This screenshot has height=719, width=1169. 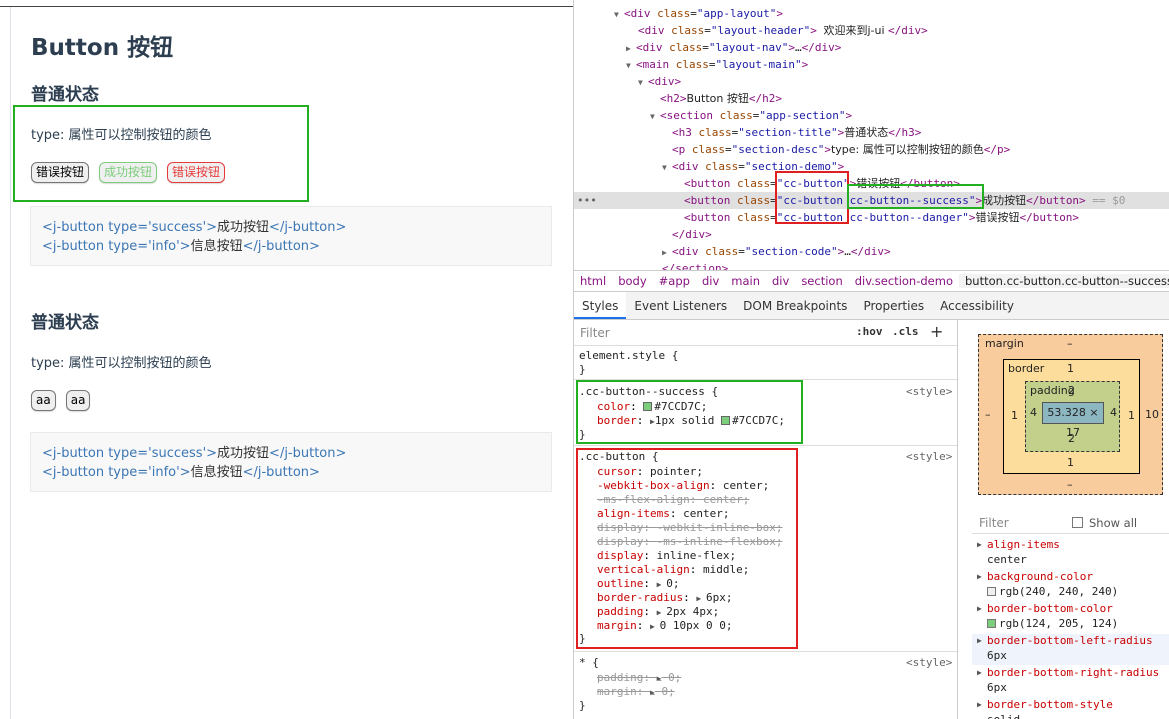 I want to click on dom-node: ▼ <section class="app-section">, so click(x=751, y=115).